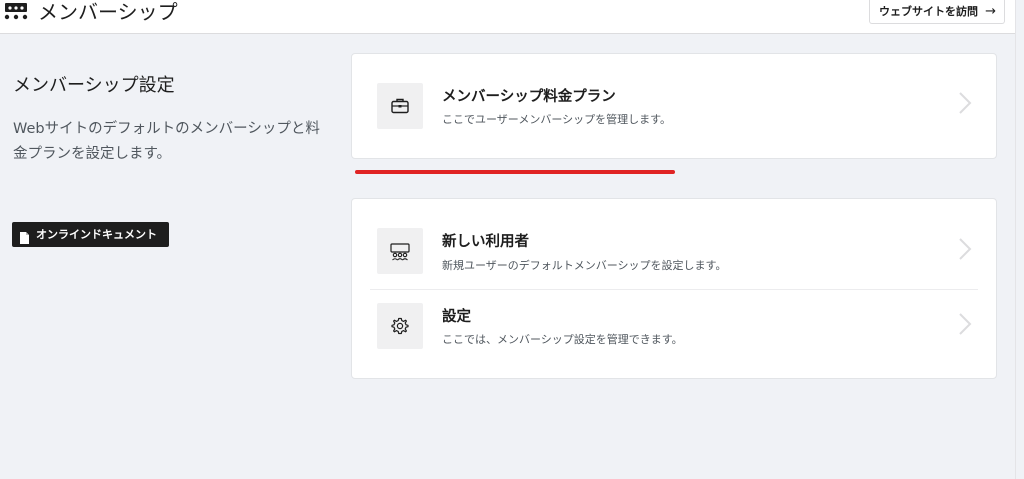  I want to click on briefcase-icon, so click(400, 106).